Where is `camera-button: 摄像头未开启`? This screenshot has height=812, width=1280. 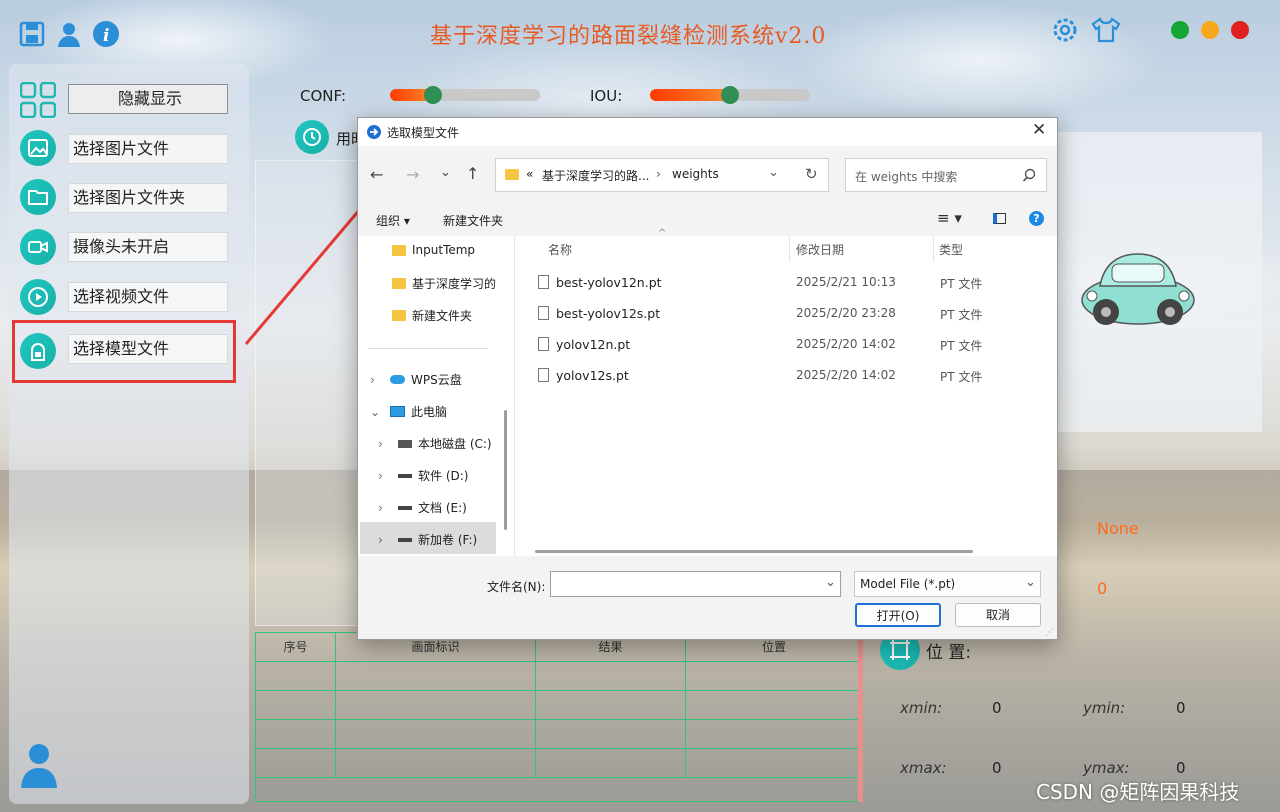
camera-button: 摄像头未开启 is located at coordinates (148, 247).